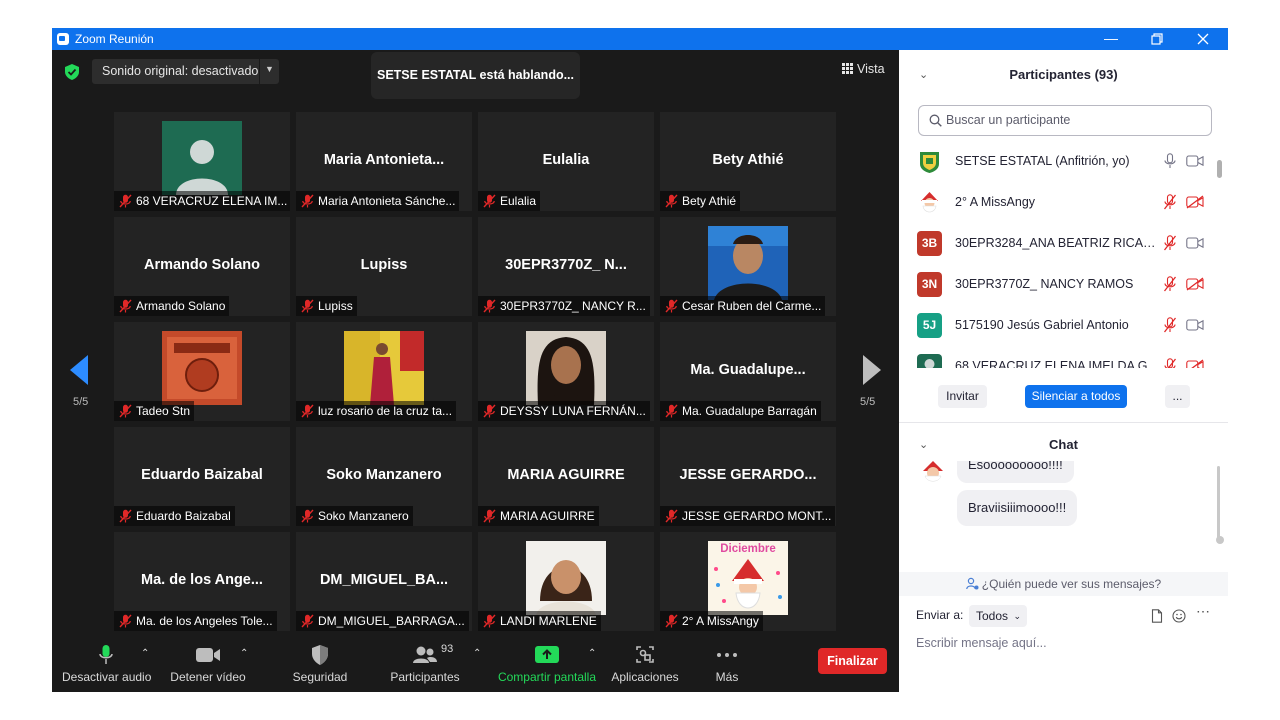 This screenshot has height=720, width=1280. I want to click on tile-participant-name: Armando Solano, so click(181, 306).